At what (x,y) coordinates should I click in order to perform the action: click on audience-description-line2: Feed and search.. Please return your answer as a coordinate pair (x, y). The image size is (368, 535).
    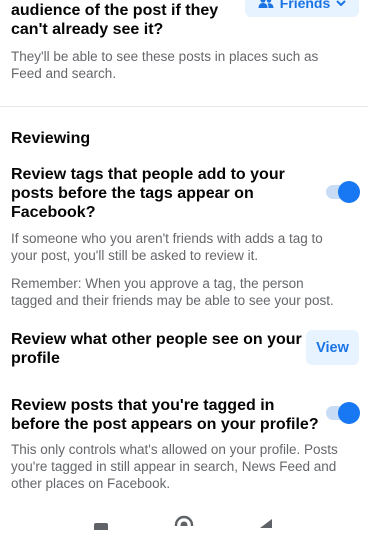
    Looking at the image, I should click on (64, 73).